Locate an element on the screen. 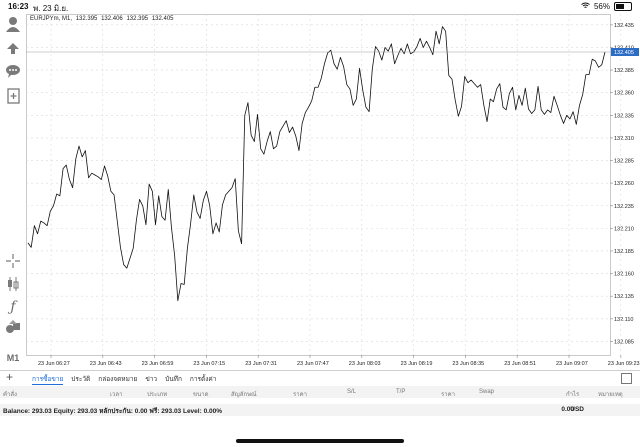  battery-percent: 56% is located at coordinates (601, 6).